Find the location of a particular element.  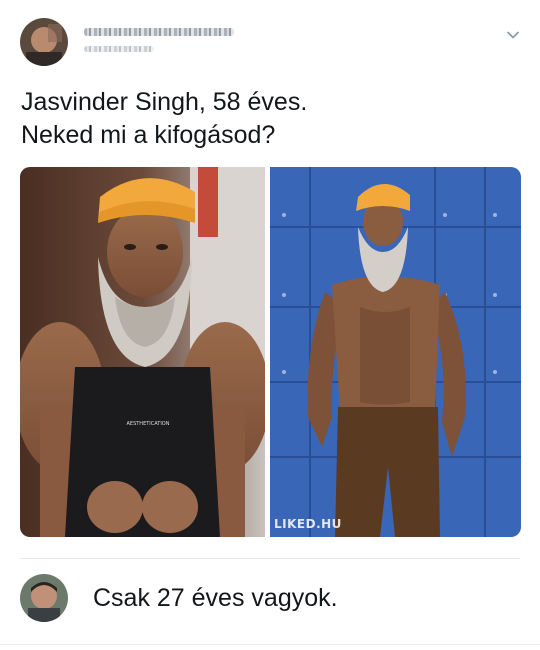

author-name-redacted is located at coordinates (159, 32).